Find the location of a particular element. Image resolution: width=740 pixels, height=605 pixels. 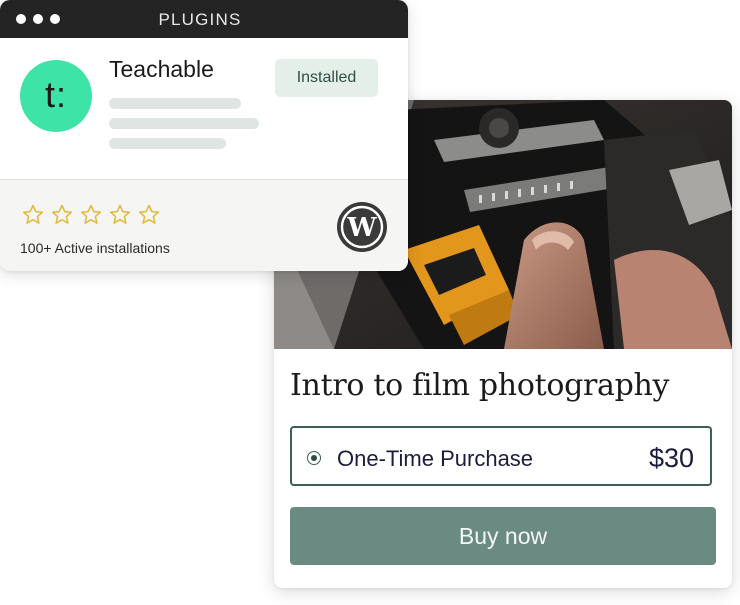

purchase-option-label: One-Time Purchase is located at coordinates (435, 458).